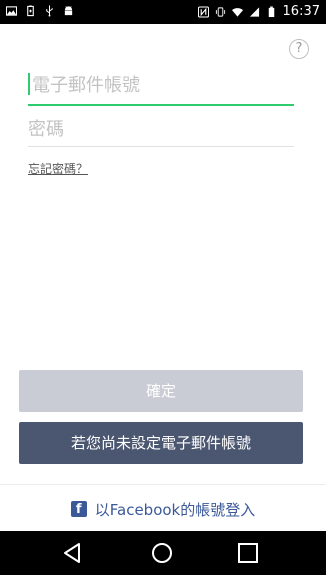  What do you see at coordinates (220, 12) in the screenshot?
I see `vibrate-icon` at bounding box center [220, 12].